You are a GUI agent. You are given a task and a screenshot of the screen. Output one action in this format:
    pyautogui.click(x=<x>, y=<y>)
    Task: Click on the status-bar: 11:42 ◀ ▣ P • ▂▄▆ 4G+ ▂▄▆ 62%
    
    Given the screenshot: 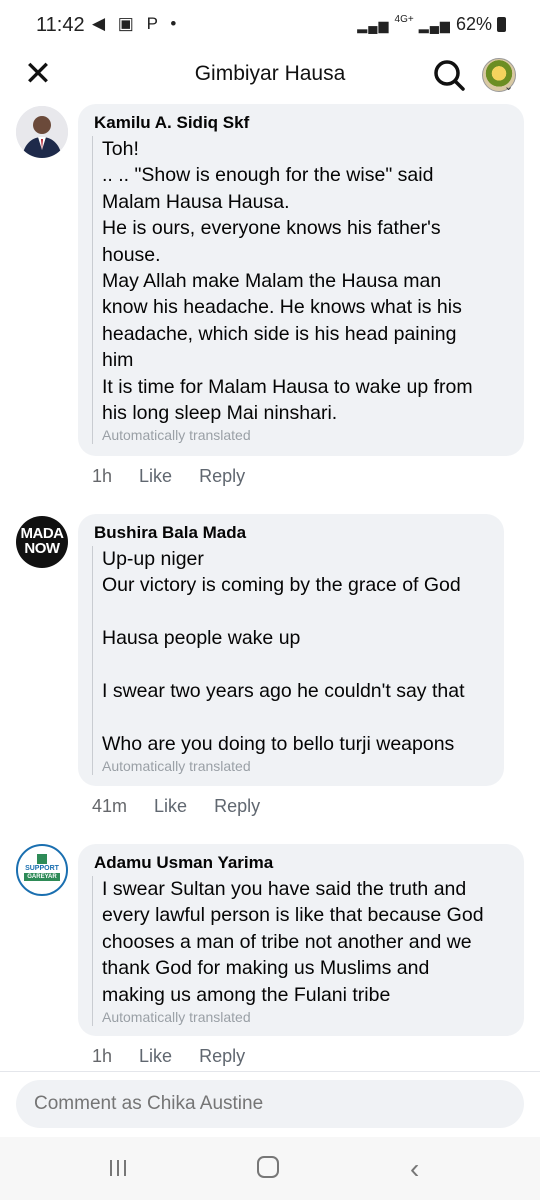 What is the action you would take?
    pyautogui.click(x=270, y=26)
    